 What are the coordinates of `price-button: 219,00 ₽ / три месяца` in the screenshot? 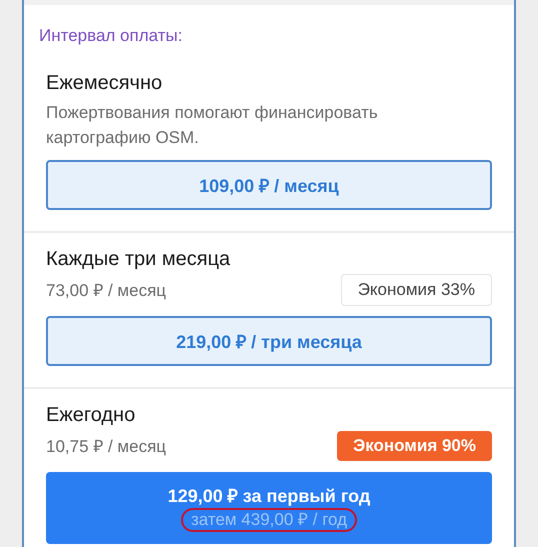 It's located at (269, 341).